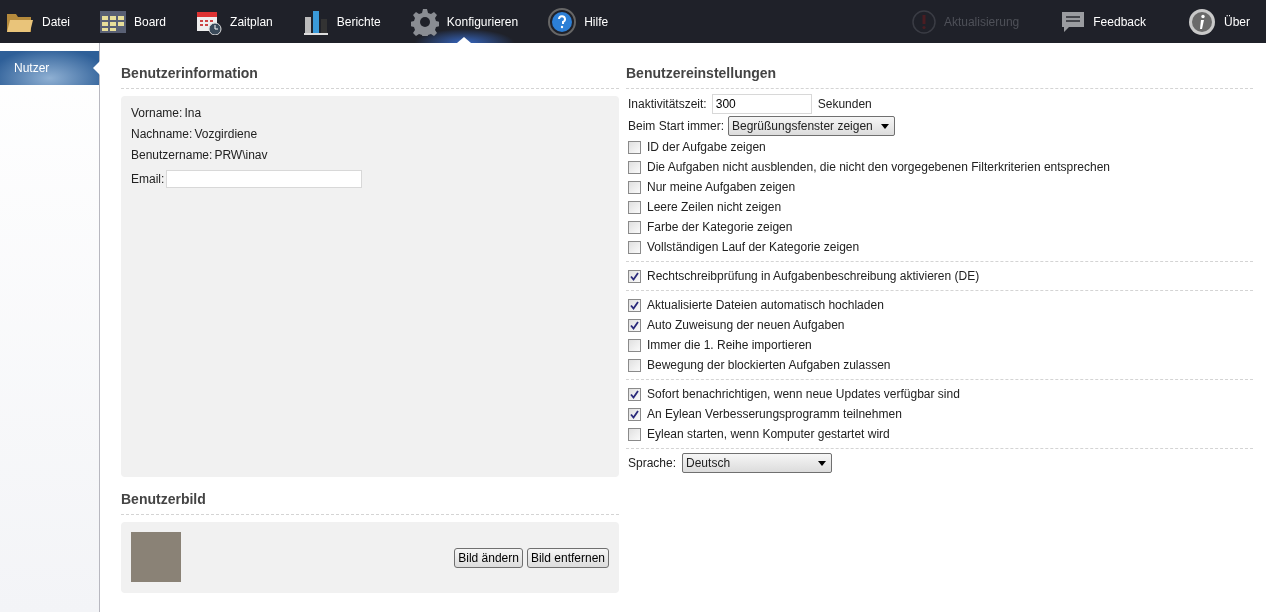 The image size is (1266, 612). What do you see at coordinates (769, 365) in the screenshot?
I see `checkbox-label: Bewegung der blockierten Aufgaben zulassen` at bounding box center [769, 365].